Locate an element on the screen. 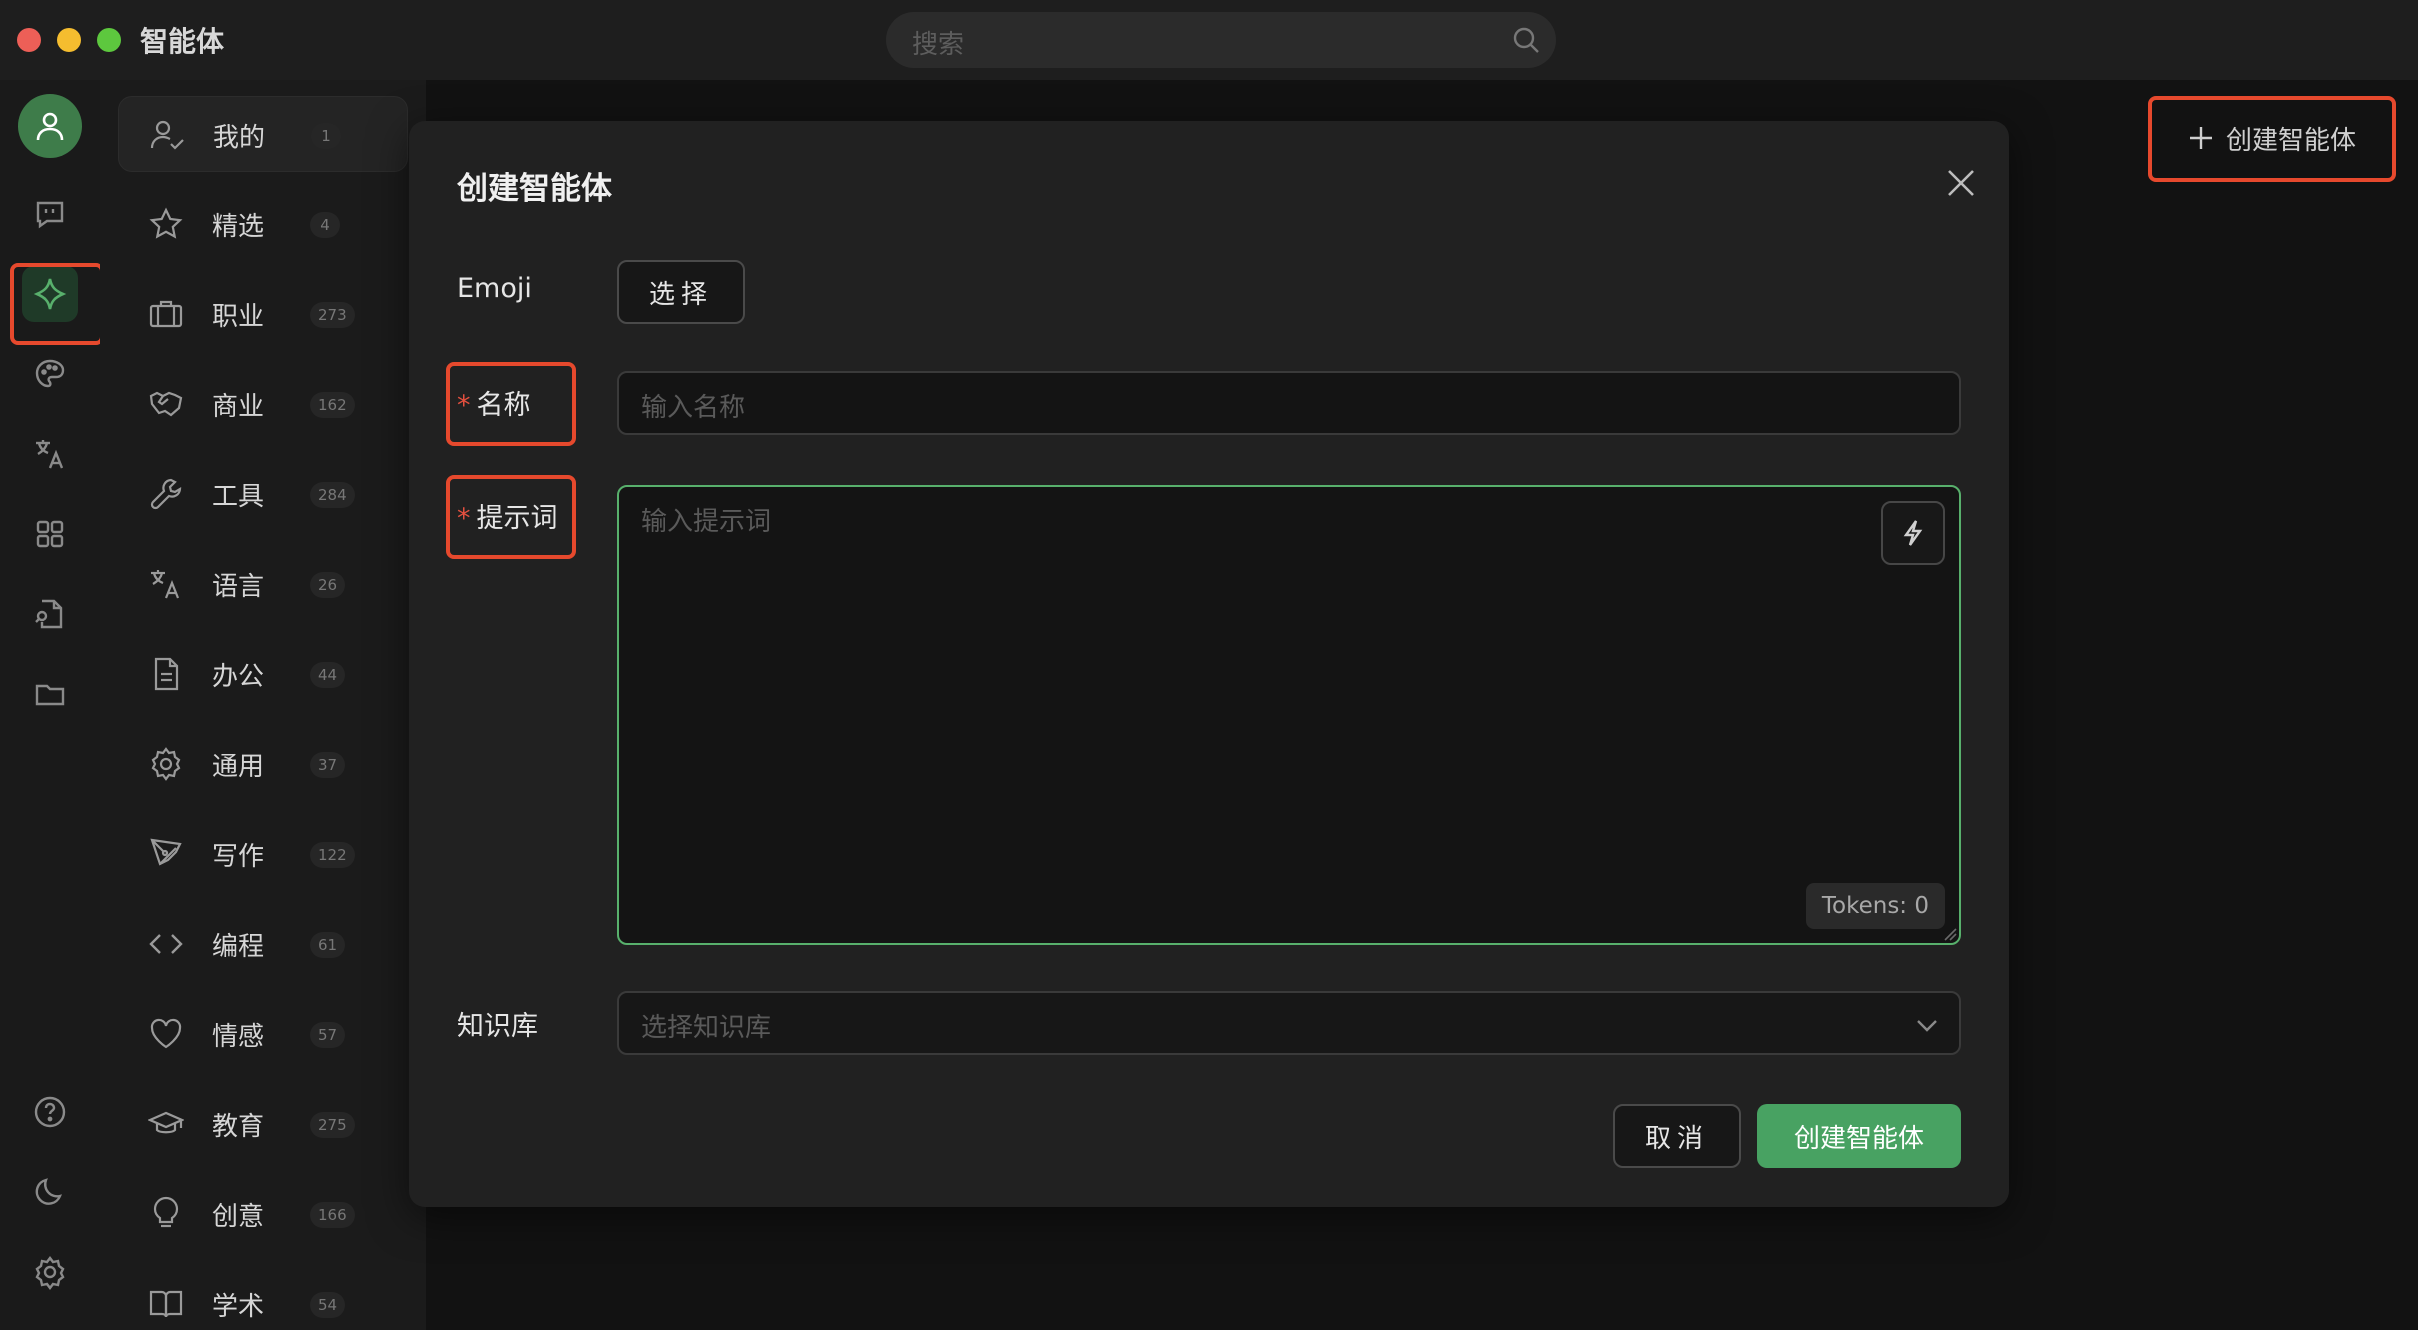 This screenshot has height=1330, width=2418. cancel-label: 取消 is located at coordinates (1676, 1138).